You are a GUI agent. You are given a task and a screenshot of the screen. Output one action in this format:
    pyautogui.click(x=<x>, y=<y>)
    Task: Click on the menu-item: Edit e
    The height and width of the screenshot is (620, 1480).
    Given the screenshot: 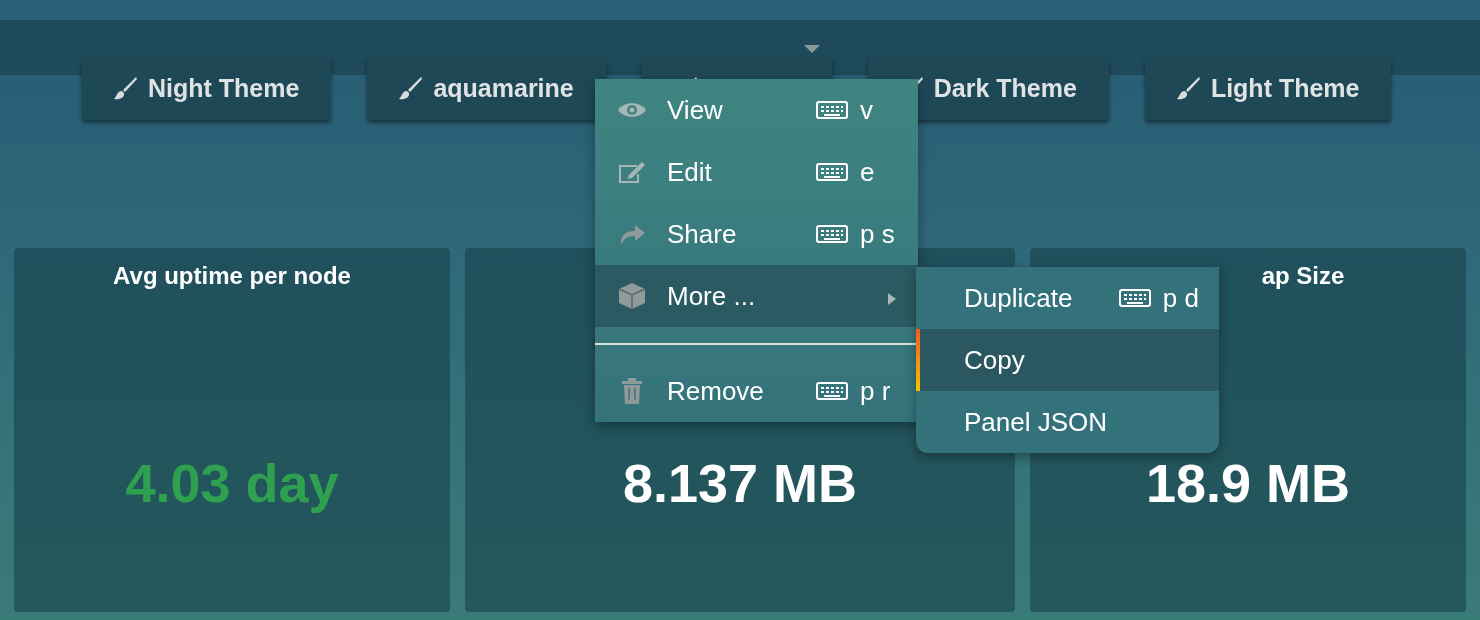 What is the action you would take?
    pyautogui.click(x=756, y=172)
    